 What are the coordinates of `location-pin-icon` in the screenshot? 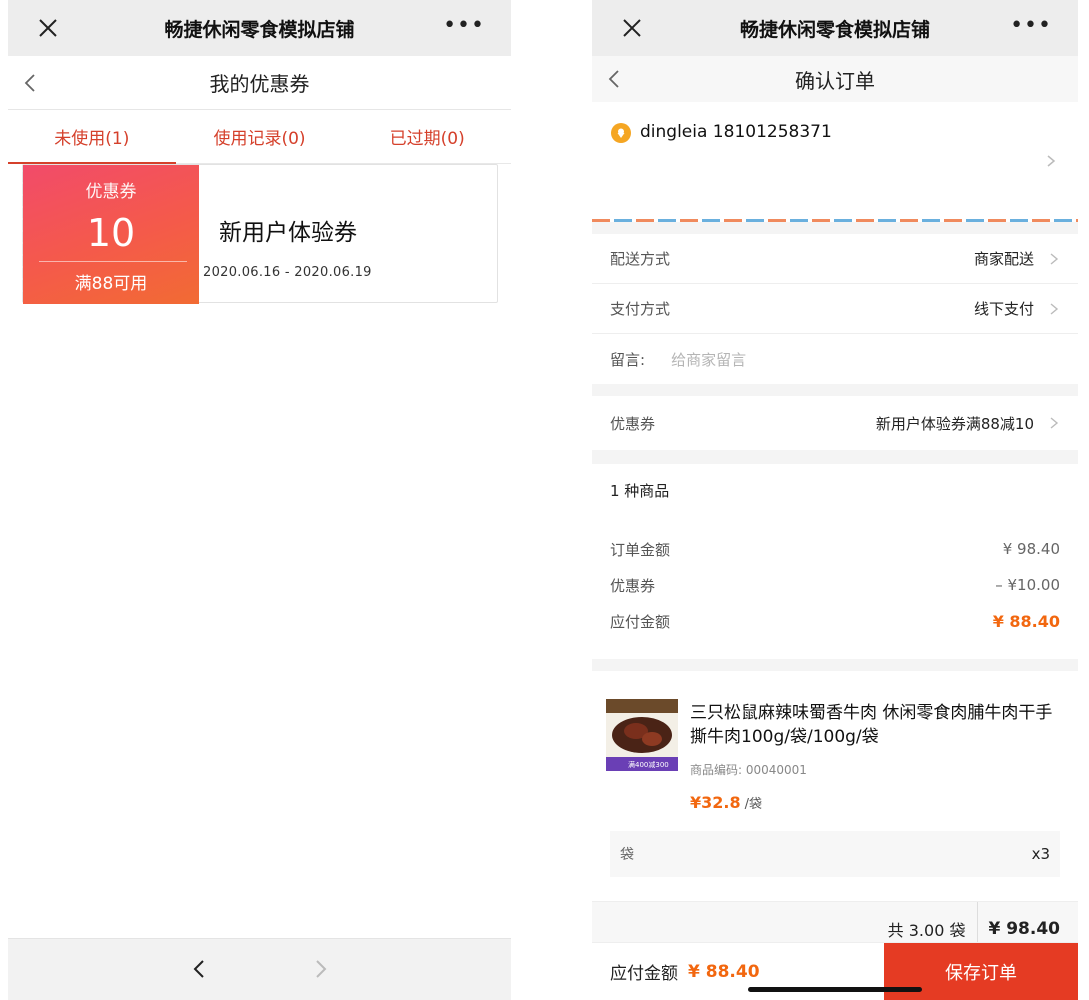 It's located at (621, 133).